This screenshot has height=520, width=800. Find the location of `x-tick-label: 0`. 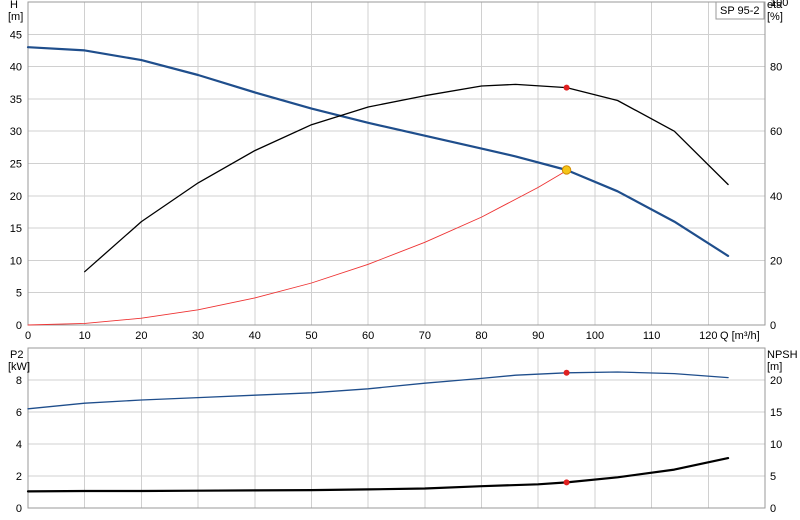

x-tick-label: 0 is located at coordinates (28, 336).